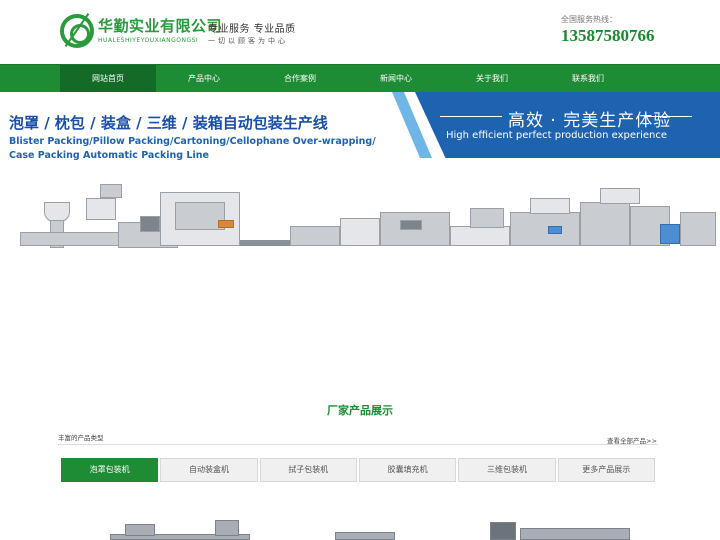 The image size is (720, 540). Describe the element at coordinates (588, 79) in the screenshot. I see `nav-item-contact: 联系我们` at that location.